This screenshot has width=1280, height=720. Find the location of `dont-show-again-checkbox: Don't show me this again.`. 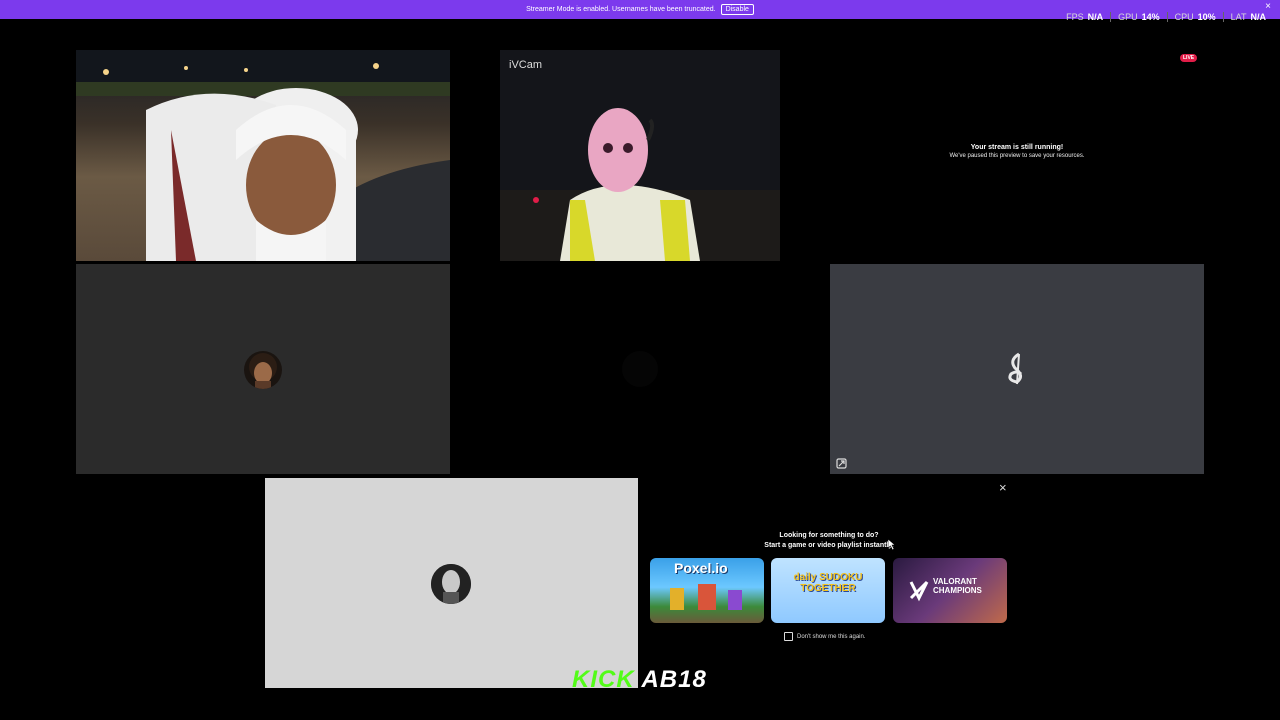

dont-show-again-checkbox: Don't show me this again. is located at coordinates (825, 636).